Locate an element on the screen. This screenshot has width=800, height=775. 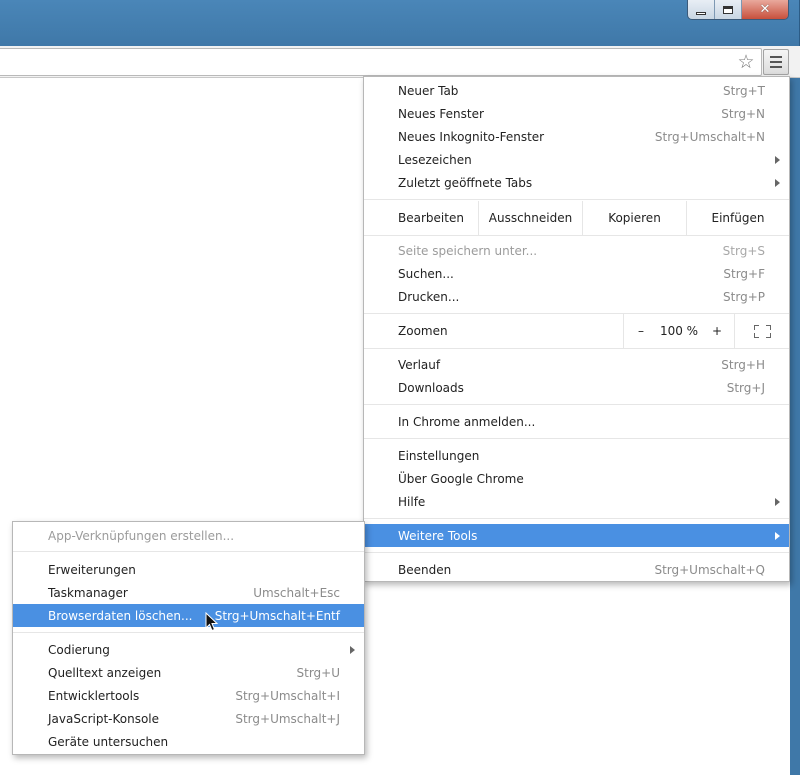
submenu-item-task-manager: Taskmanager Umschalt+Esc is located at coordinates (188, 592).